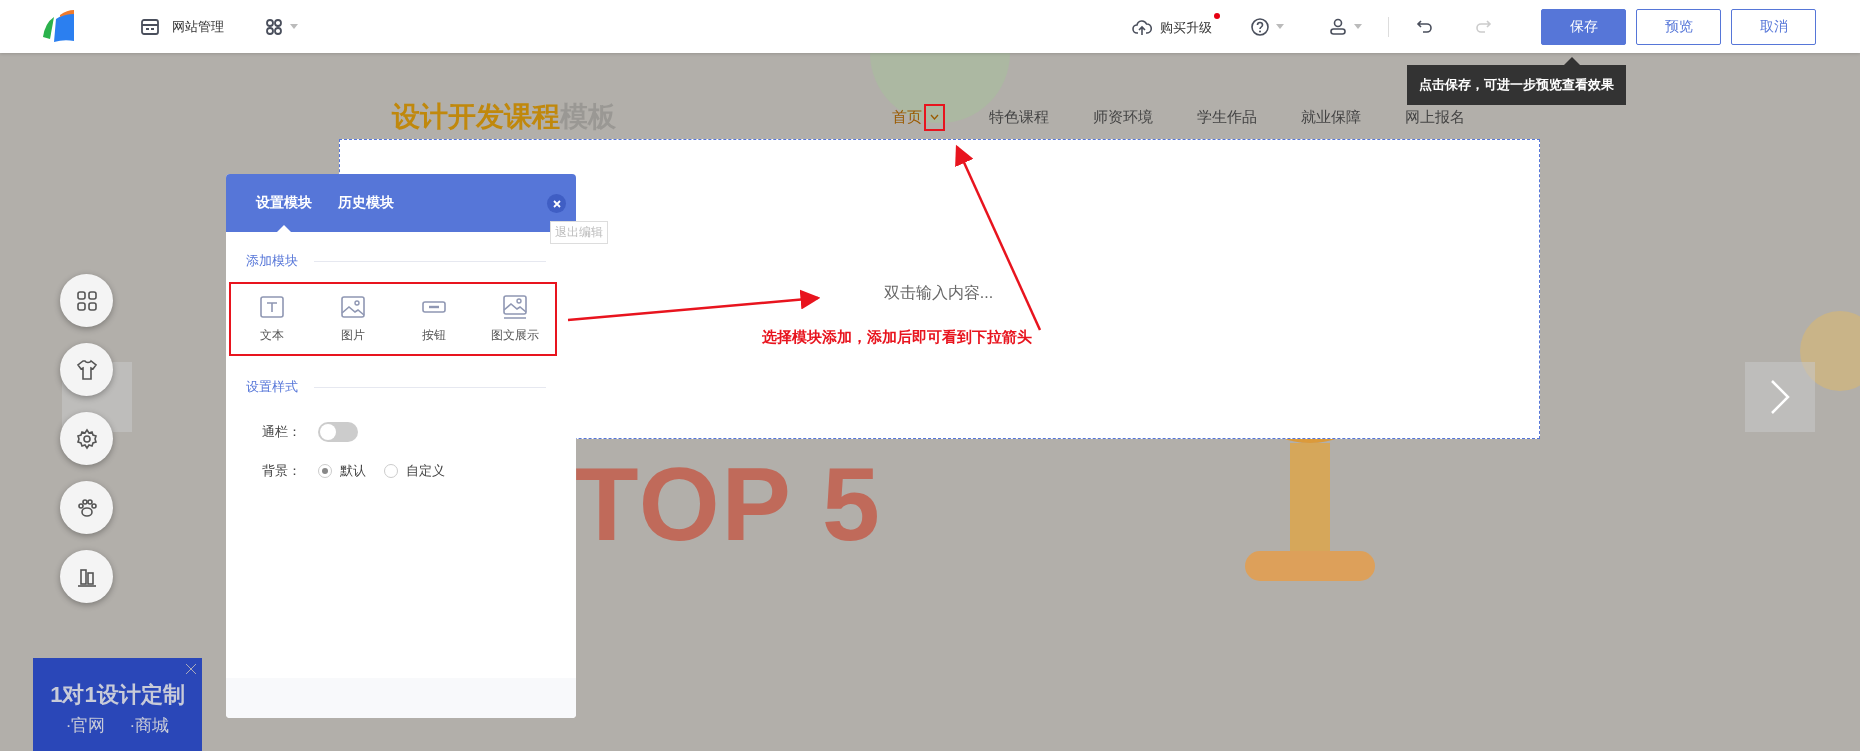 The width and height of the screenshot is (1860, 751). I want to click on text-icon, so click(271, 306).